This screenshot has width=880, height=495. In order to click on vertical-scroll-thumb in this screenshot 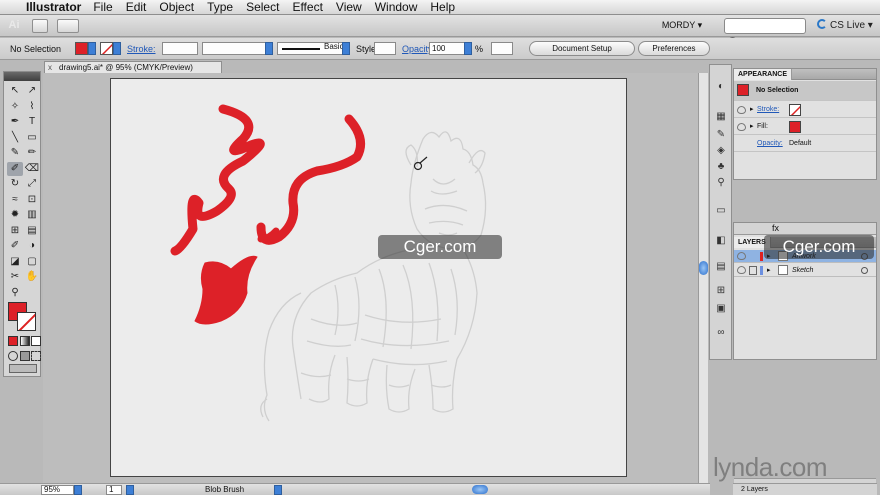, I will do `click(703, 268)`.